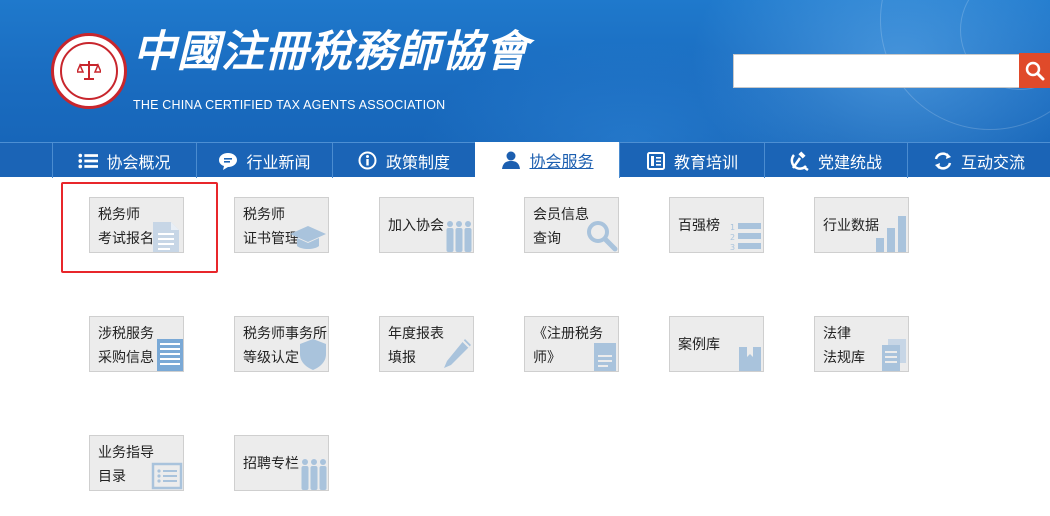 This screenshot has width=1050, height=516. What do you see at coordinates (88, 161) in the screenshot?
I see `list-menu-icon` at bounding box center [88, 161].